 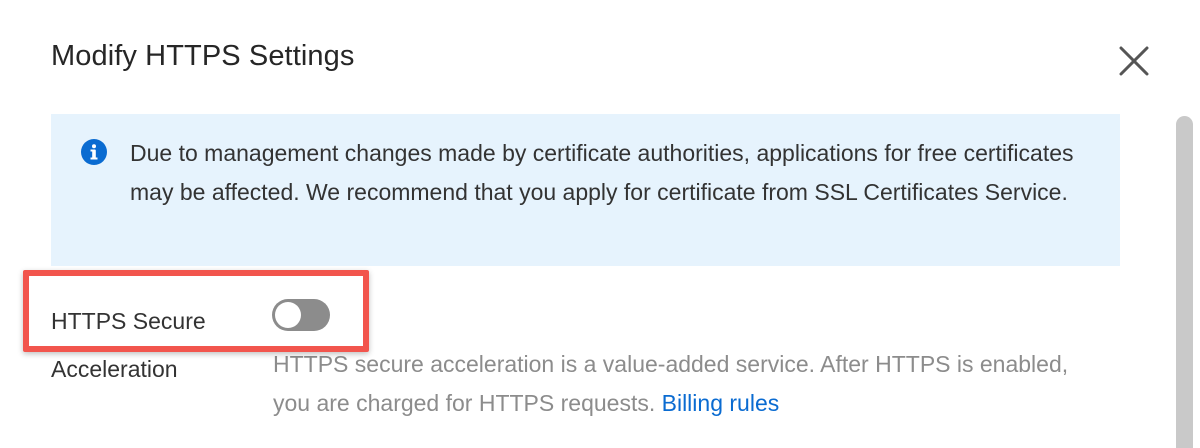 I want to click on https-secure-acceleration-toggle, so click(x=301, y=315).